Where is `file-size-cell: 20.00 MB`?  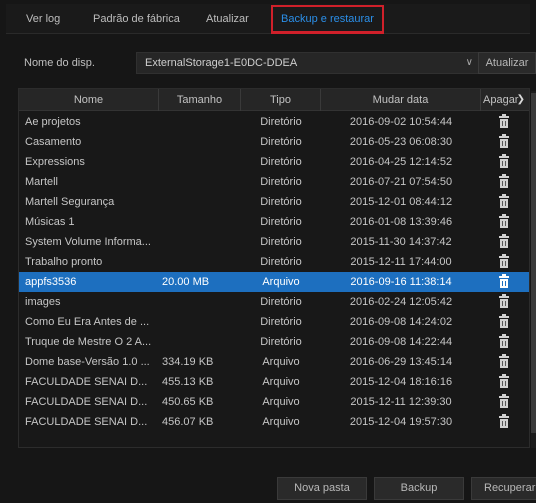
file-size-cell: 20.00 MB is located at coordinates (186, 282).